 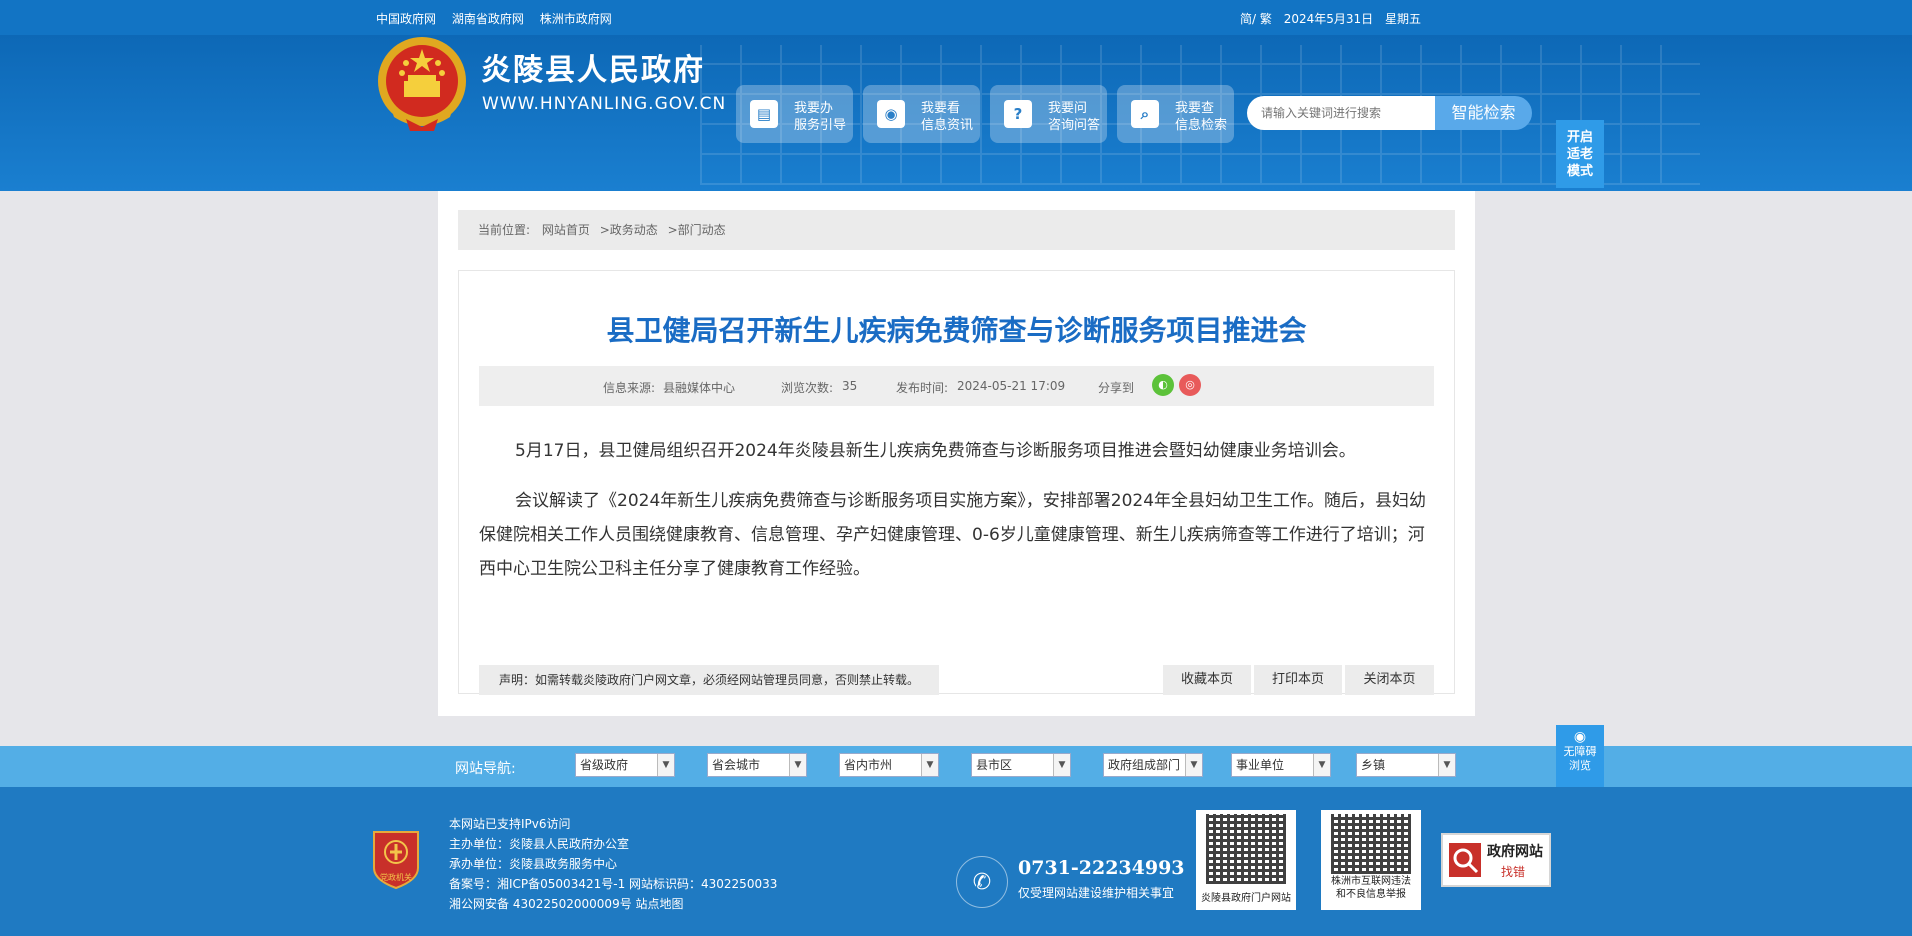 I want to click on service-view-button: ◉ 我要看 信息资讯, so click(x=921, y=114).